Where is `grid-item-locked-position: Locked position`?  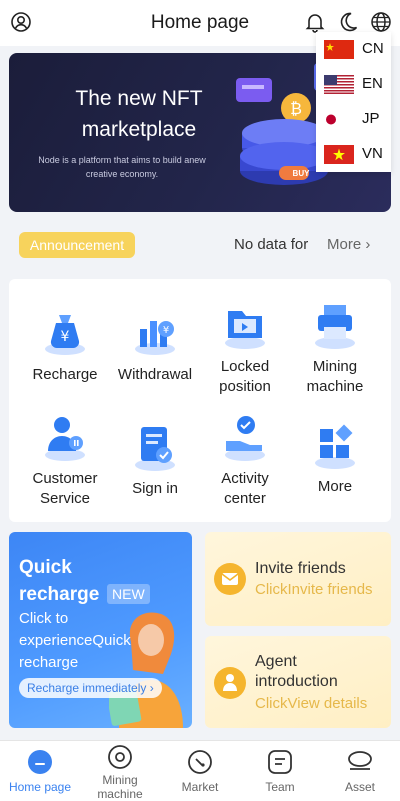 grid-item-locked-position: Locked position is located at coordinates (245, 347).